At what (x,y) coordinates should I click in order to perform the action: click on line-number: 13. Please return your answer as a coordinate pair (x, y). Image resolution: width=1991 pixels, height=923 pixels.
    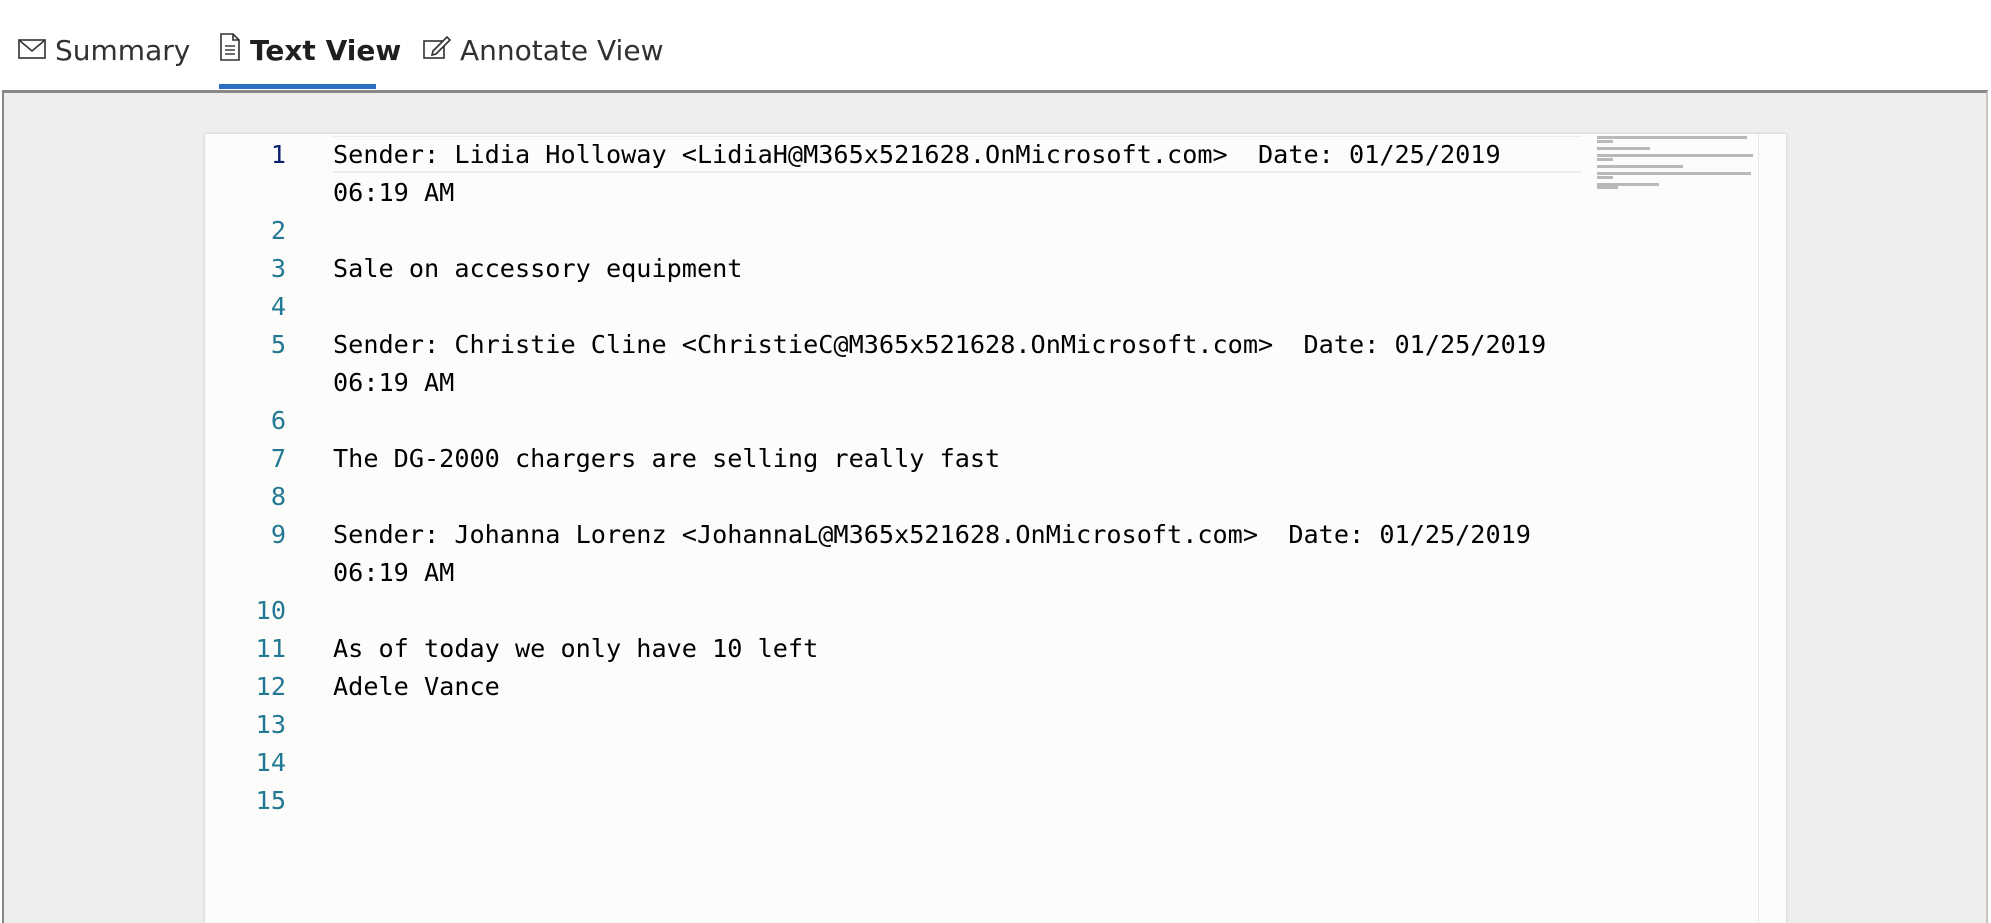
    Looking at the image, I should click on (270, 724).